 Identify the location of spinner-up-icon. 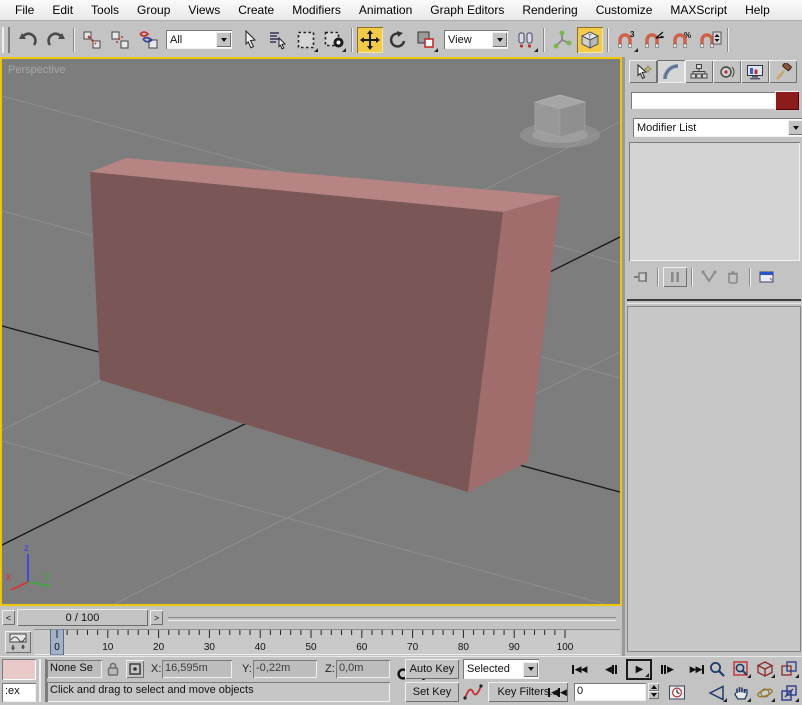
(653, 687).